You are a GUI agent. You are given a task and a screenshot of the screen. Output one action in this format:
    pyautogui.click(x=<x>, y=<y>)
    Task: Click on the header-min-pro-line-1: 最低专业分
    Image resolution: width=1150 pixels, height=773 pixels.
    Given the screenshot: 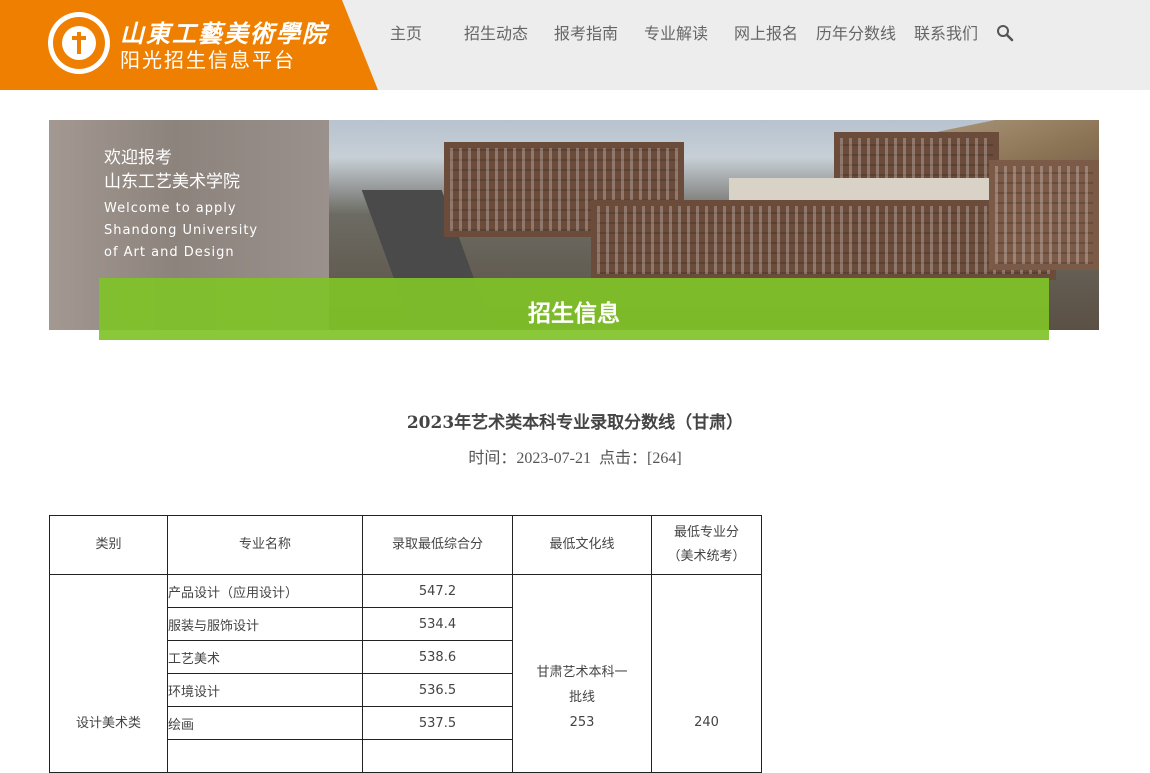 What is the action you would take?
    pyautogui.click(x=706, y=532)
    